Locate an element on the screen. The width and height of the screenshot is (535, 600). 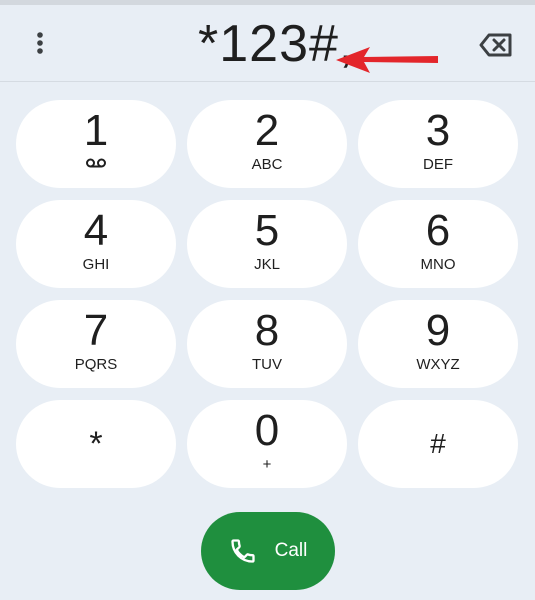
key-digit: 9 is located at coordinates (438, 330).